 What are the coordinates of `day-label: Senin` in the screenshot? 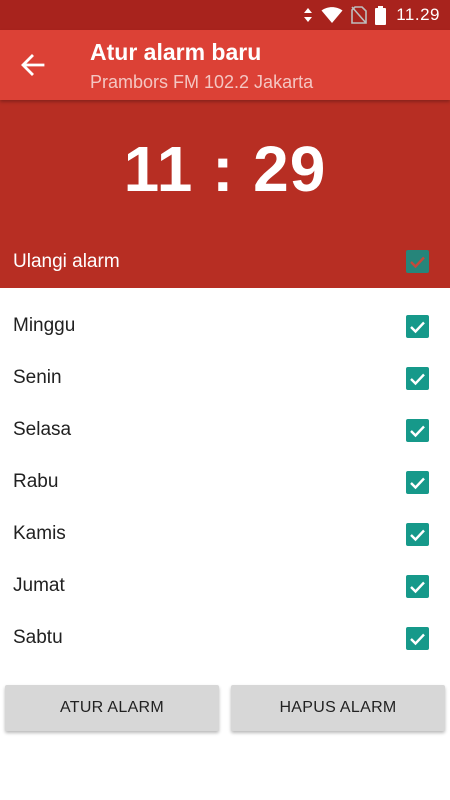 It's located at (37, 377).